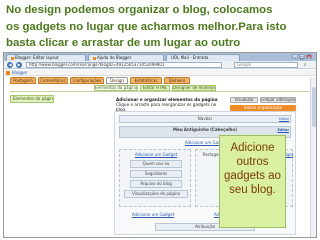 This screenshot has width=320, height=240. Describe the element at coordinates (156, 155) in the screenshot. I see `add-gadget-link: Adicionar um Gadget` at that location.